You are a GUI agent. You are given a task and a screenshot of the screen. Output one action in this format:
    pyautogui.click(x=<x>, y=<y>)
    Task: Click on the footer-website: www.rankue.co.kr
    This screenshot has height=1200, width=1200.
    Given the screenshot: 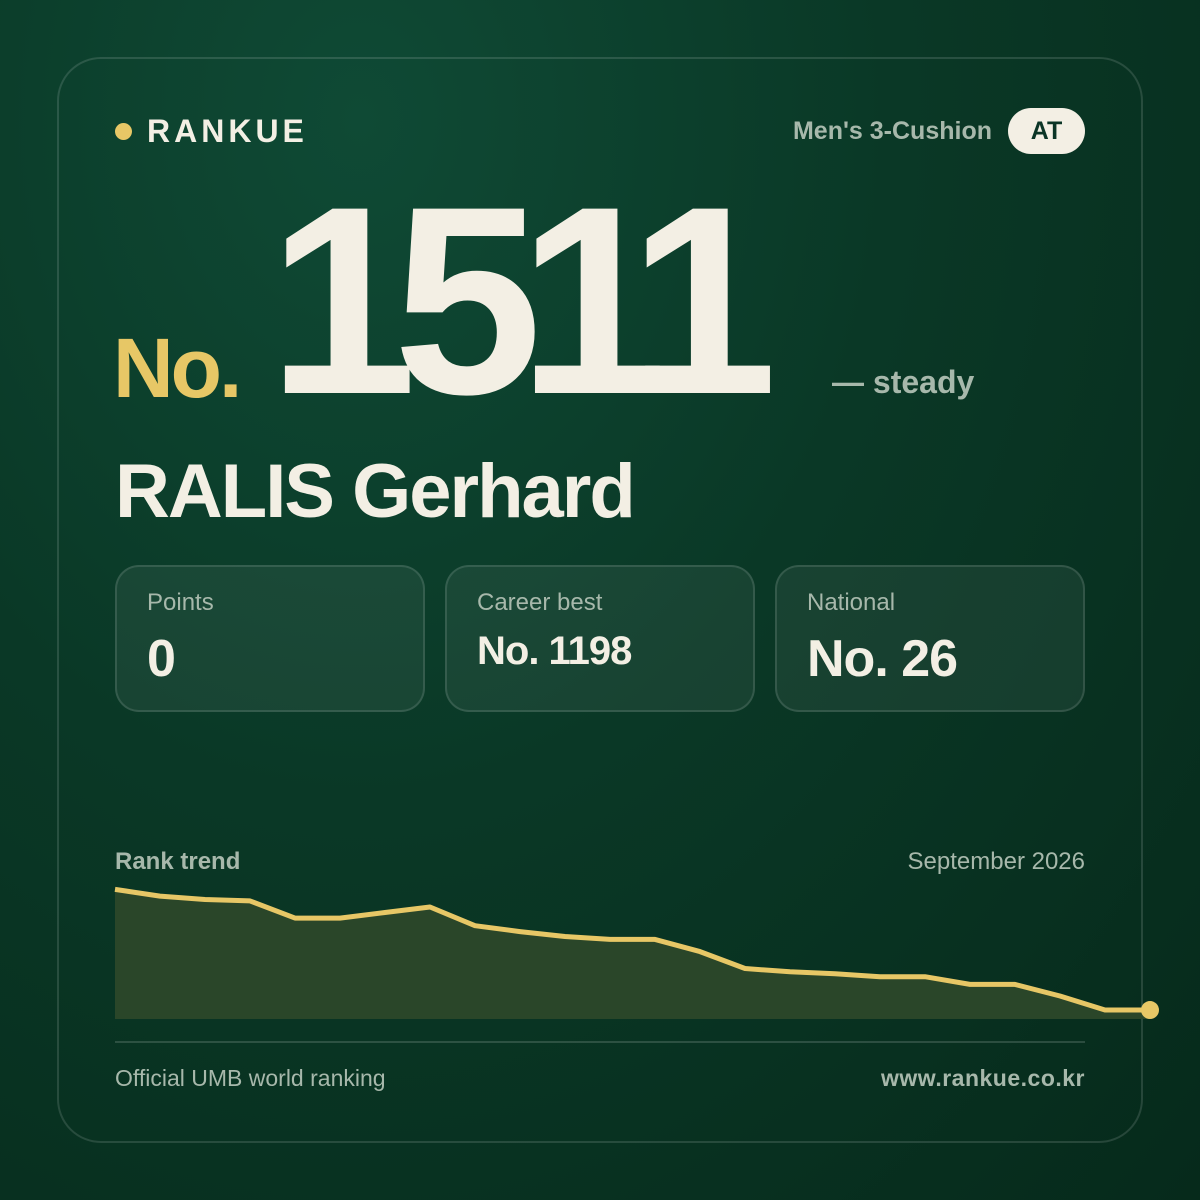 What is the action you would take?
    pyautogui.click(x=983, y=1078)
    